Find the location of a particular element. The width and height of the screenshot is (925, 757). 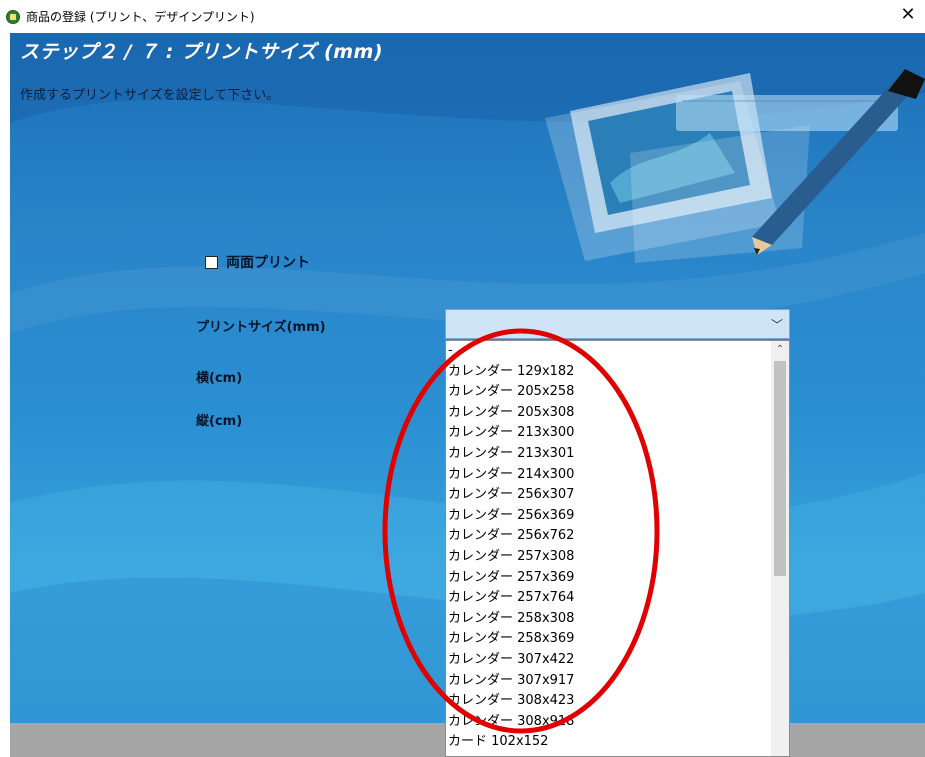

print-size-label: プリントサイズ(mm) is located at coordinates (261, 327).